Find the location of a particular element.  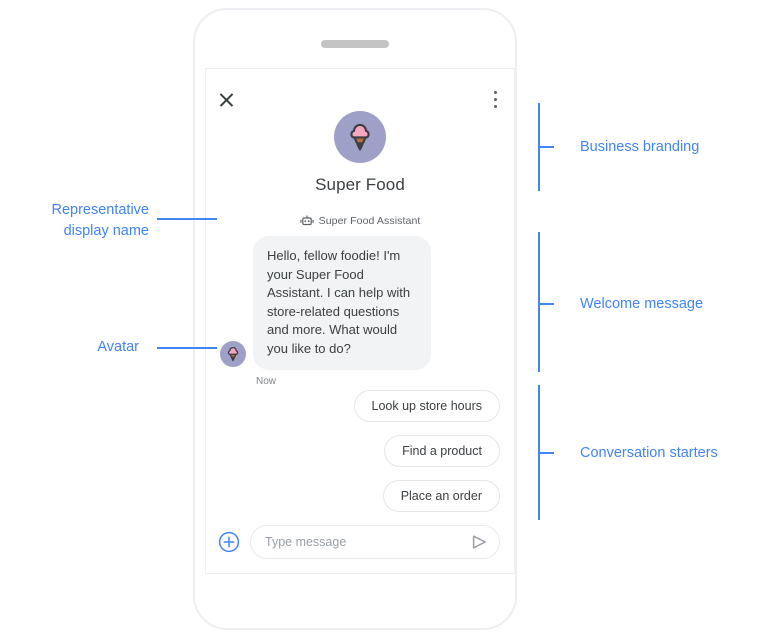

callout-conversation-starters: Conversation starters is located at coordinates (649, 453).